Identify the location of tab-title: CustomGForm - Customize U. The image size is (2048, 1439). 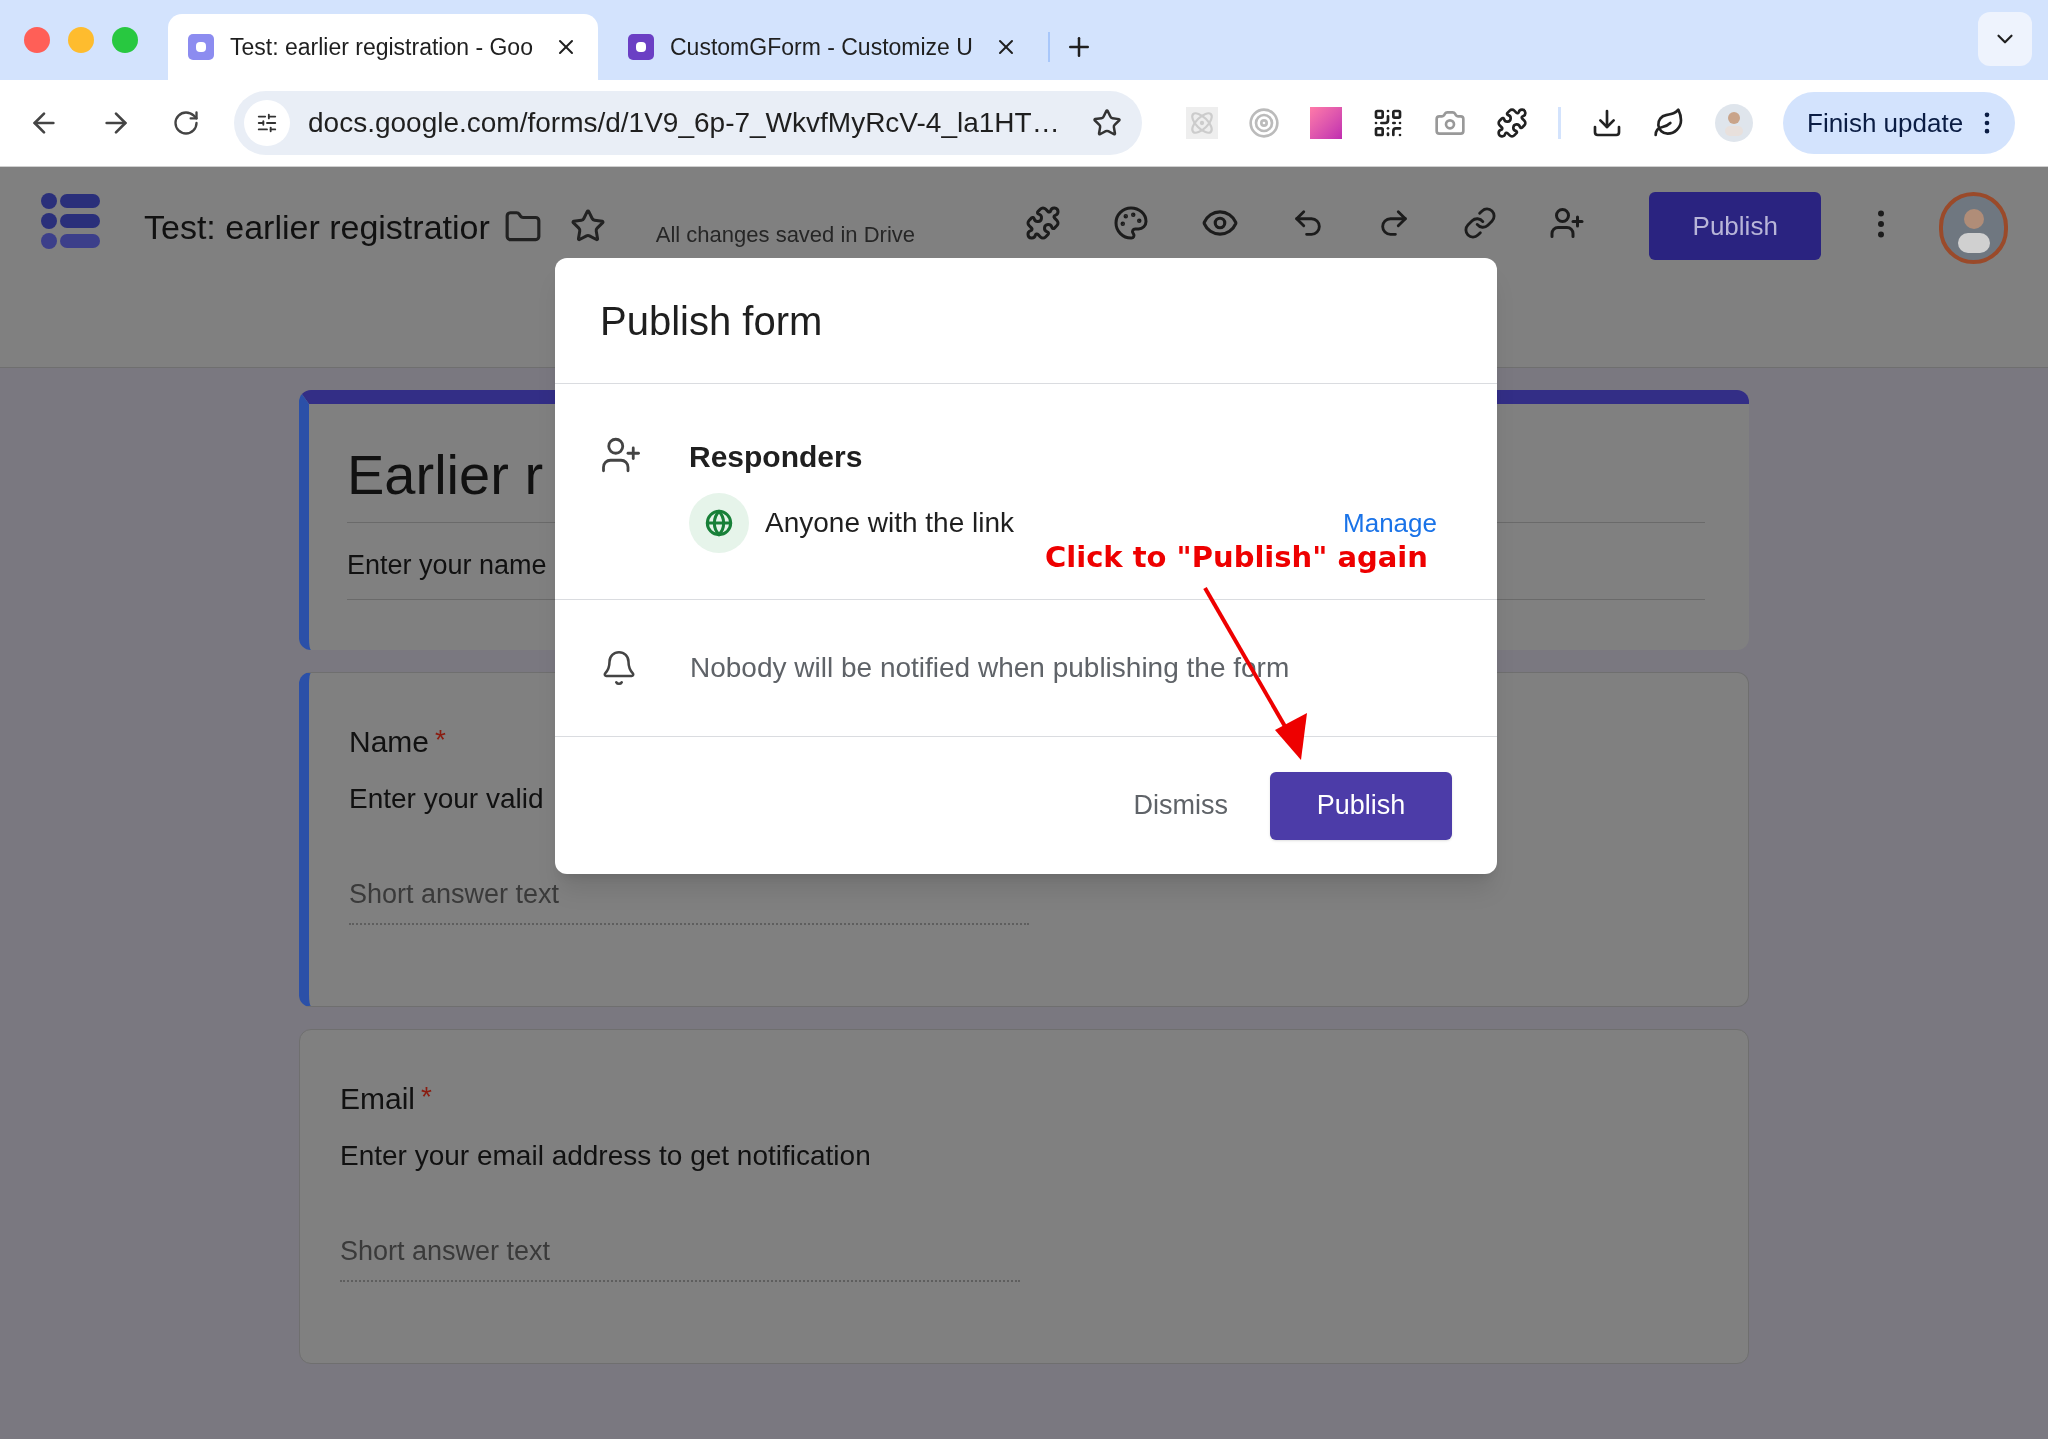
(822, 47).